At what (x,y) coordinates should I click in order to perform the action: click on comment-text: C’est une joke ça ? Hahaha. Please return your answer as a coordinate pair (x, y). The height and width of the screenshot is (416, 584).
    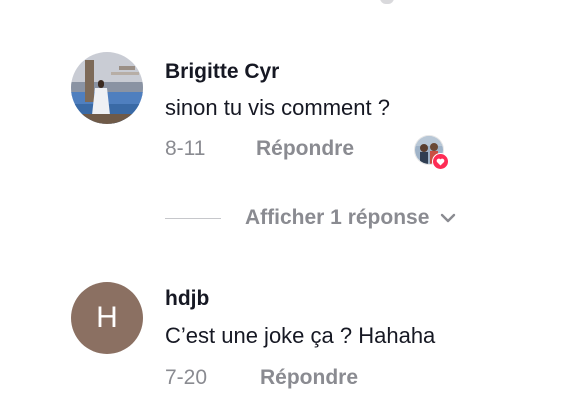
    Looking at the image, I should click on (300, 335).